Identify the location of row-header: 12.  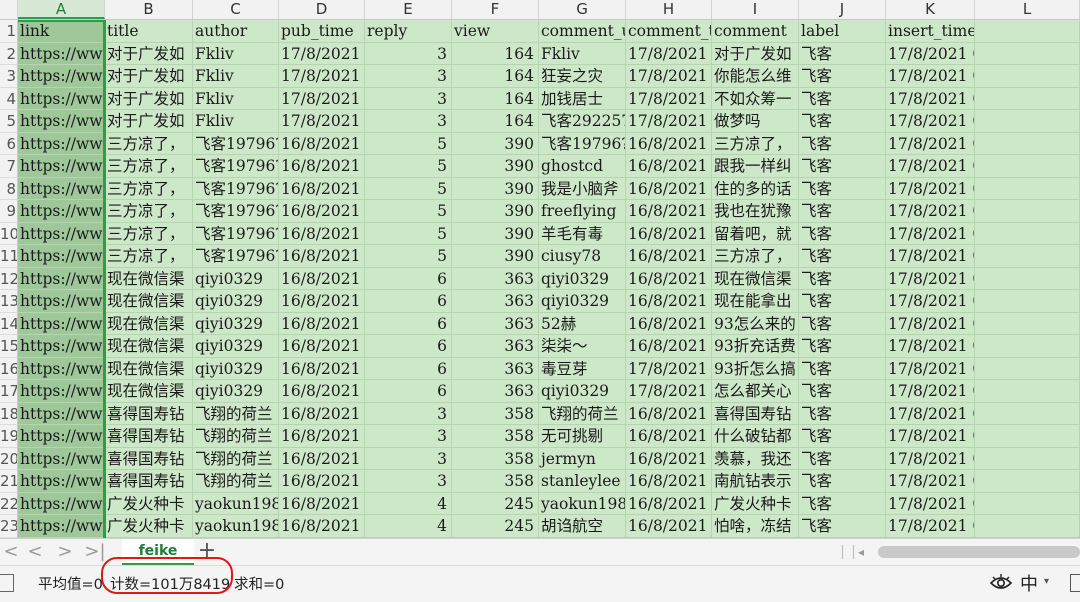
(9, 278).